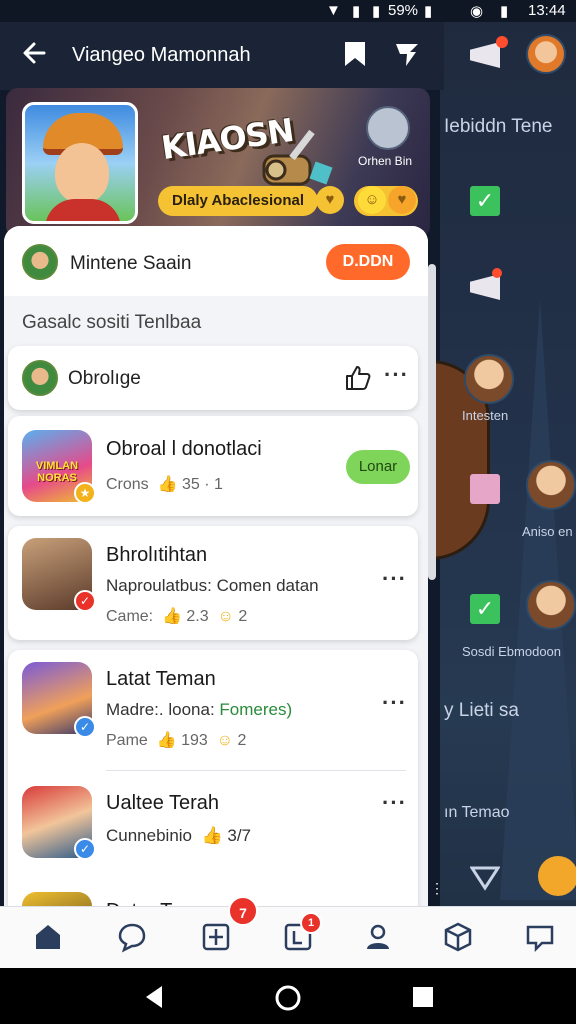 The image size is (576, 1024). I want to click on group-head-card: Obrolıge ···, so click(213, 378).